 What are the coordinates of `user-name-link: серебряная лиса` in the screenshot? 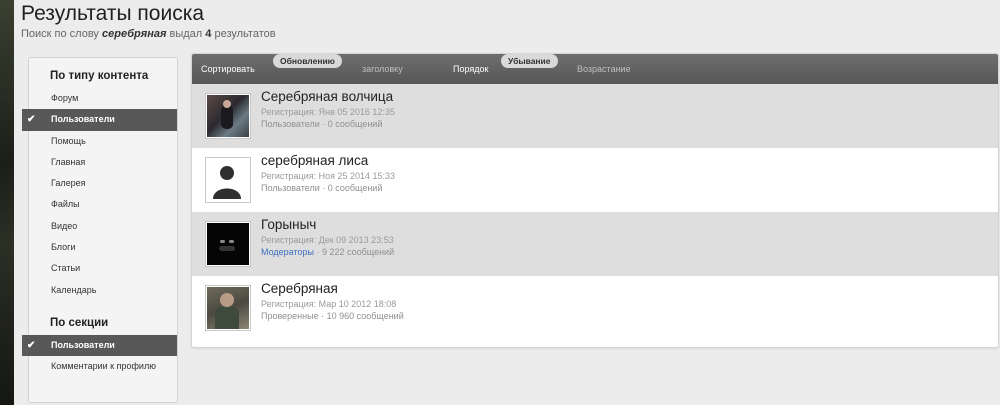 It's located at (314, 160).